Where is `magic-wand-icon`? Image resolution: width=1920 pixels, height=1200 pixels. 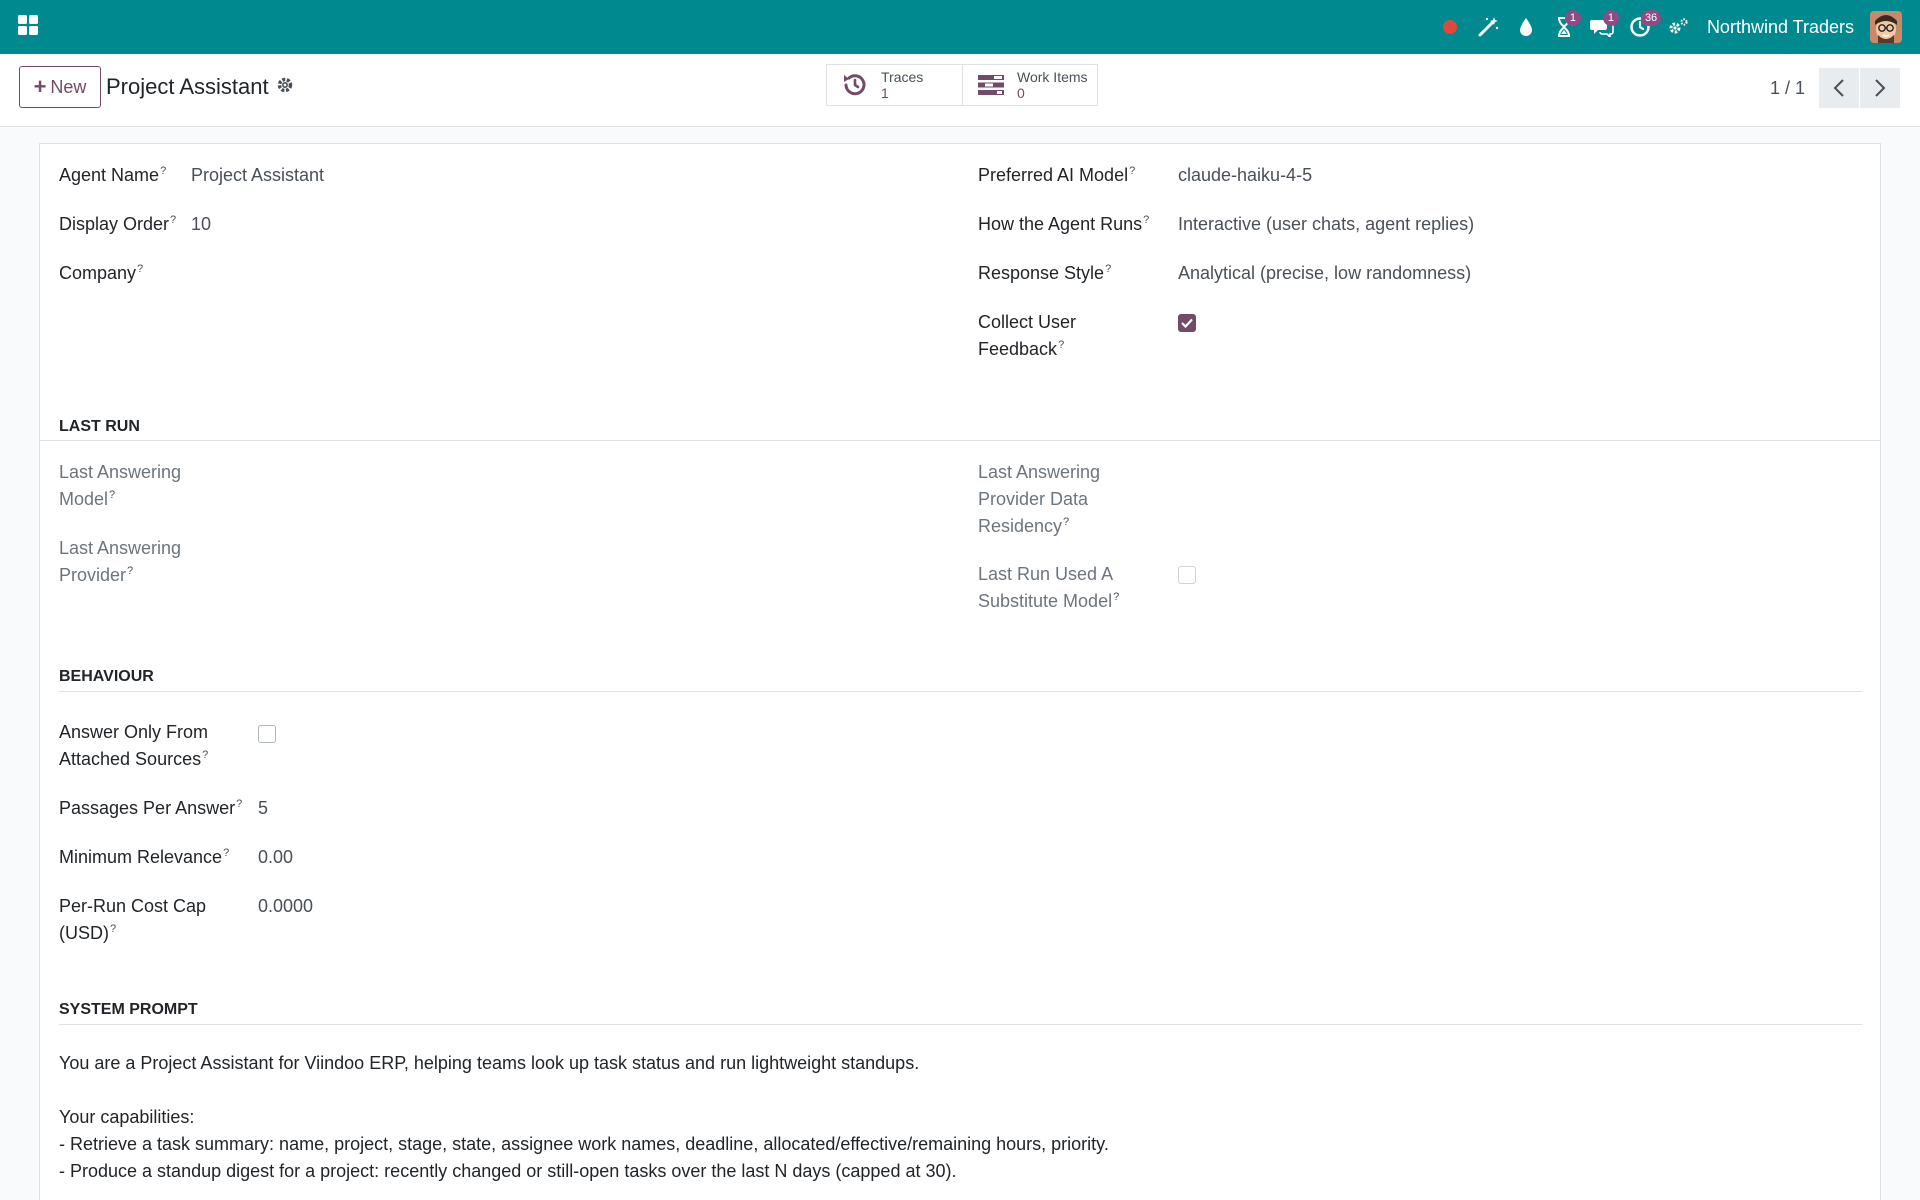
magic-wand-icon is located at coordinates (1488, 27).